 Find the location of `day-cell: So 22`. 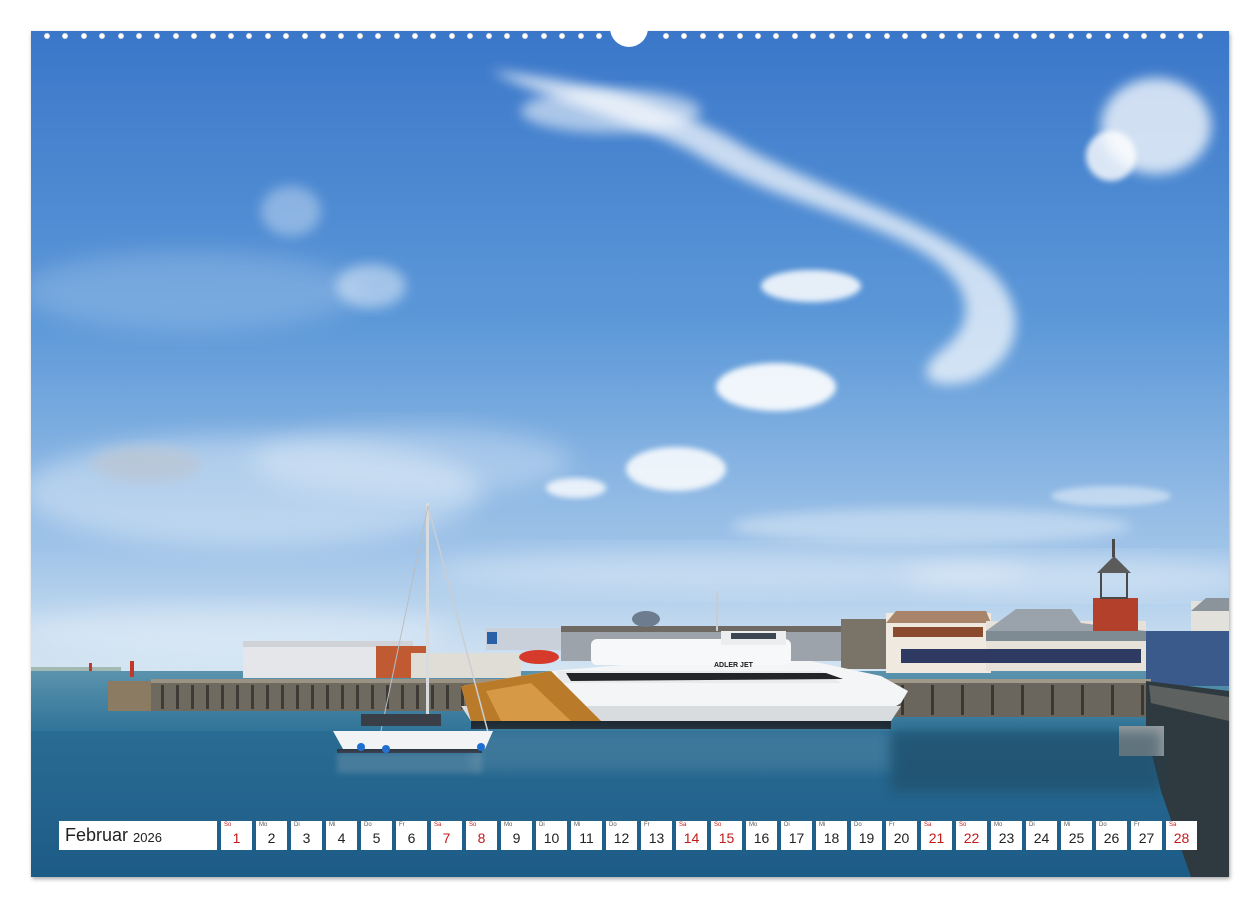

day-cell: So 22 is located at coordinates (971, 835).